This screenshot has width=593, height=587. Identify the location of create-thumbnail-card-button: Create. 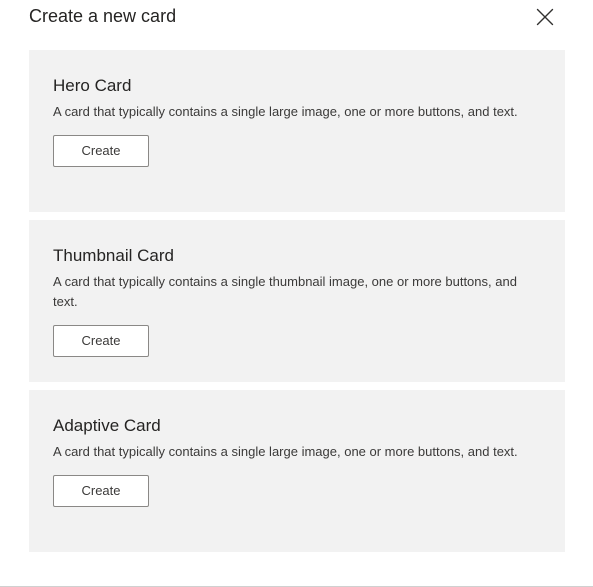
(101, 341).